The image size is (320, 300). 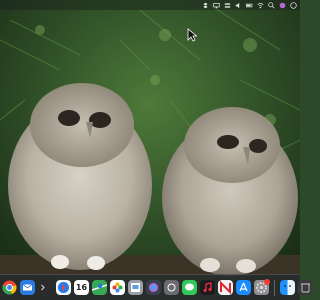 What do you see at coordinates (305, 287) in the screenshot?
I see `trash-icon` at bounding box center [305, 287].